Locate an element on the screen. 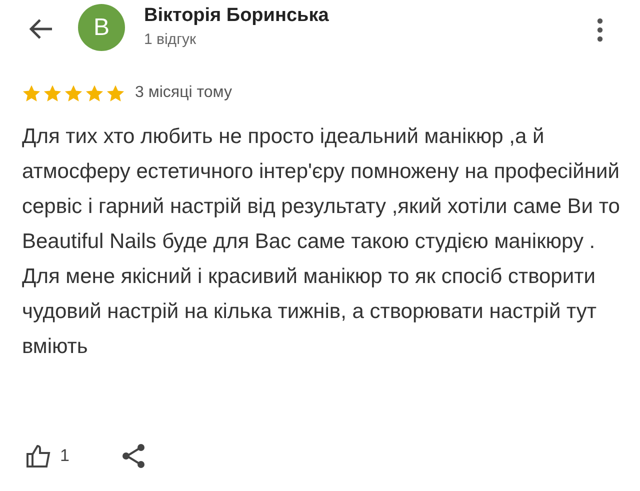  share-icon is located at coordinates (134, 456).